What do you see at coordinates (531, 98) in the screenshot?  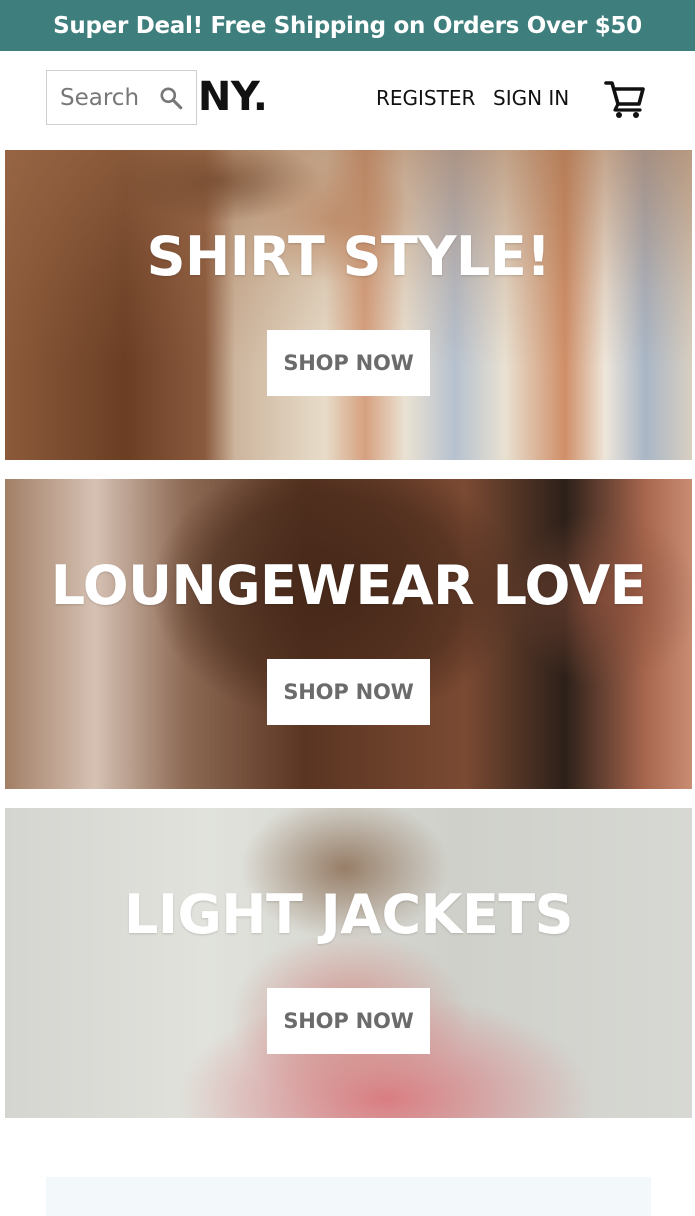 I see `sign-in-link: SIGN IN` at bounding box center [531, 98].